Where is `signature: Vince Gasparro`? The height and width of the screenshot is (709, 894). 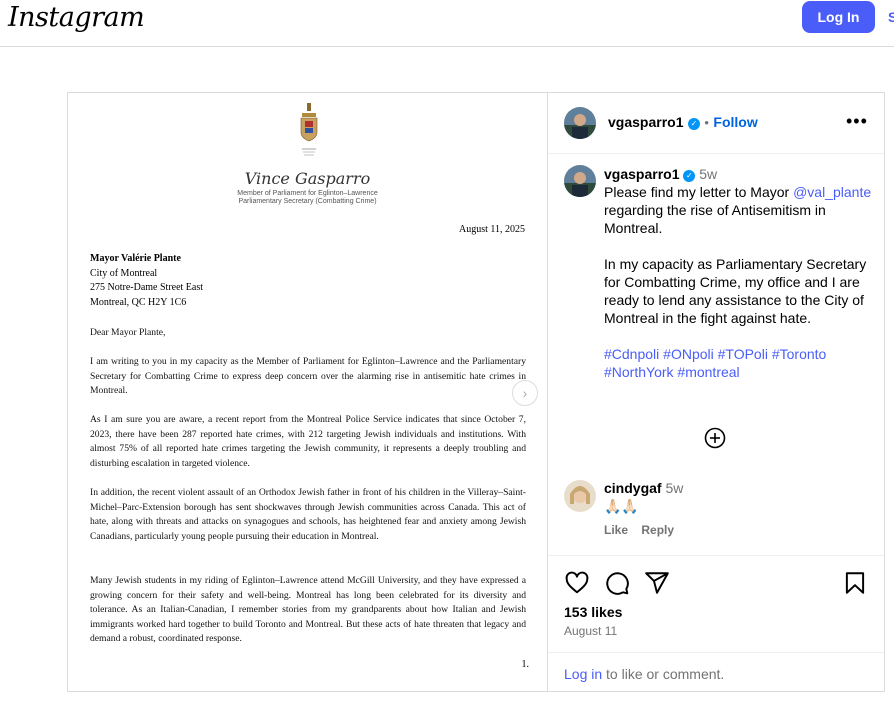 signature: Vince Gasparro is located at coordinates (307, 178).